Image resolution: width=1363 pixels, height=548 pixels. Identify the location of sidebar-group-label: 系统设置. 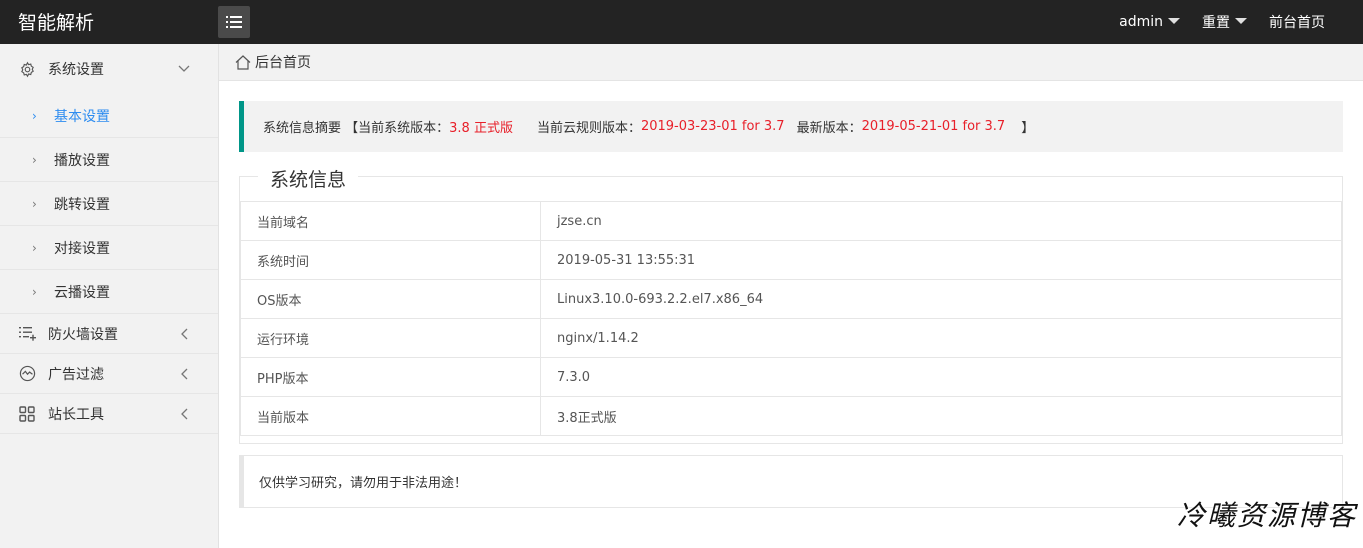
(76, 70).